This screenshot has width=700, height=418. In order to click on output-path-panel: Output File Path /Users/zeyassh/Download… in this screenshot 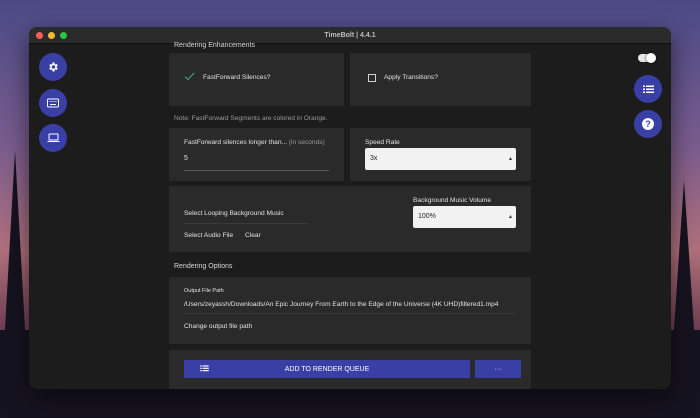, I will do `click(350, 310)`.